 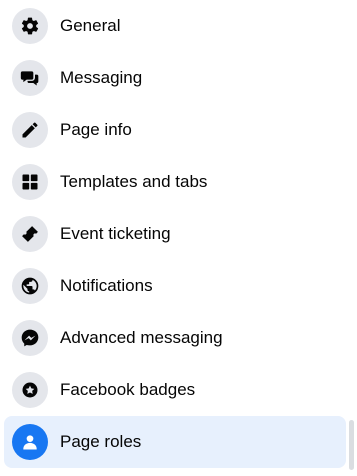 What do you see at coordinates (30, 338) in the screenshot?
I see `messenger-icon` at bounding box center [30, 338].